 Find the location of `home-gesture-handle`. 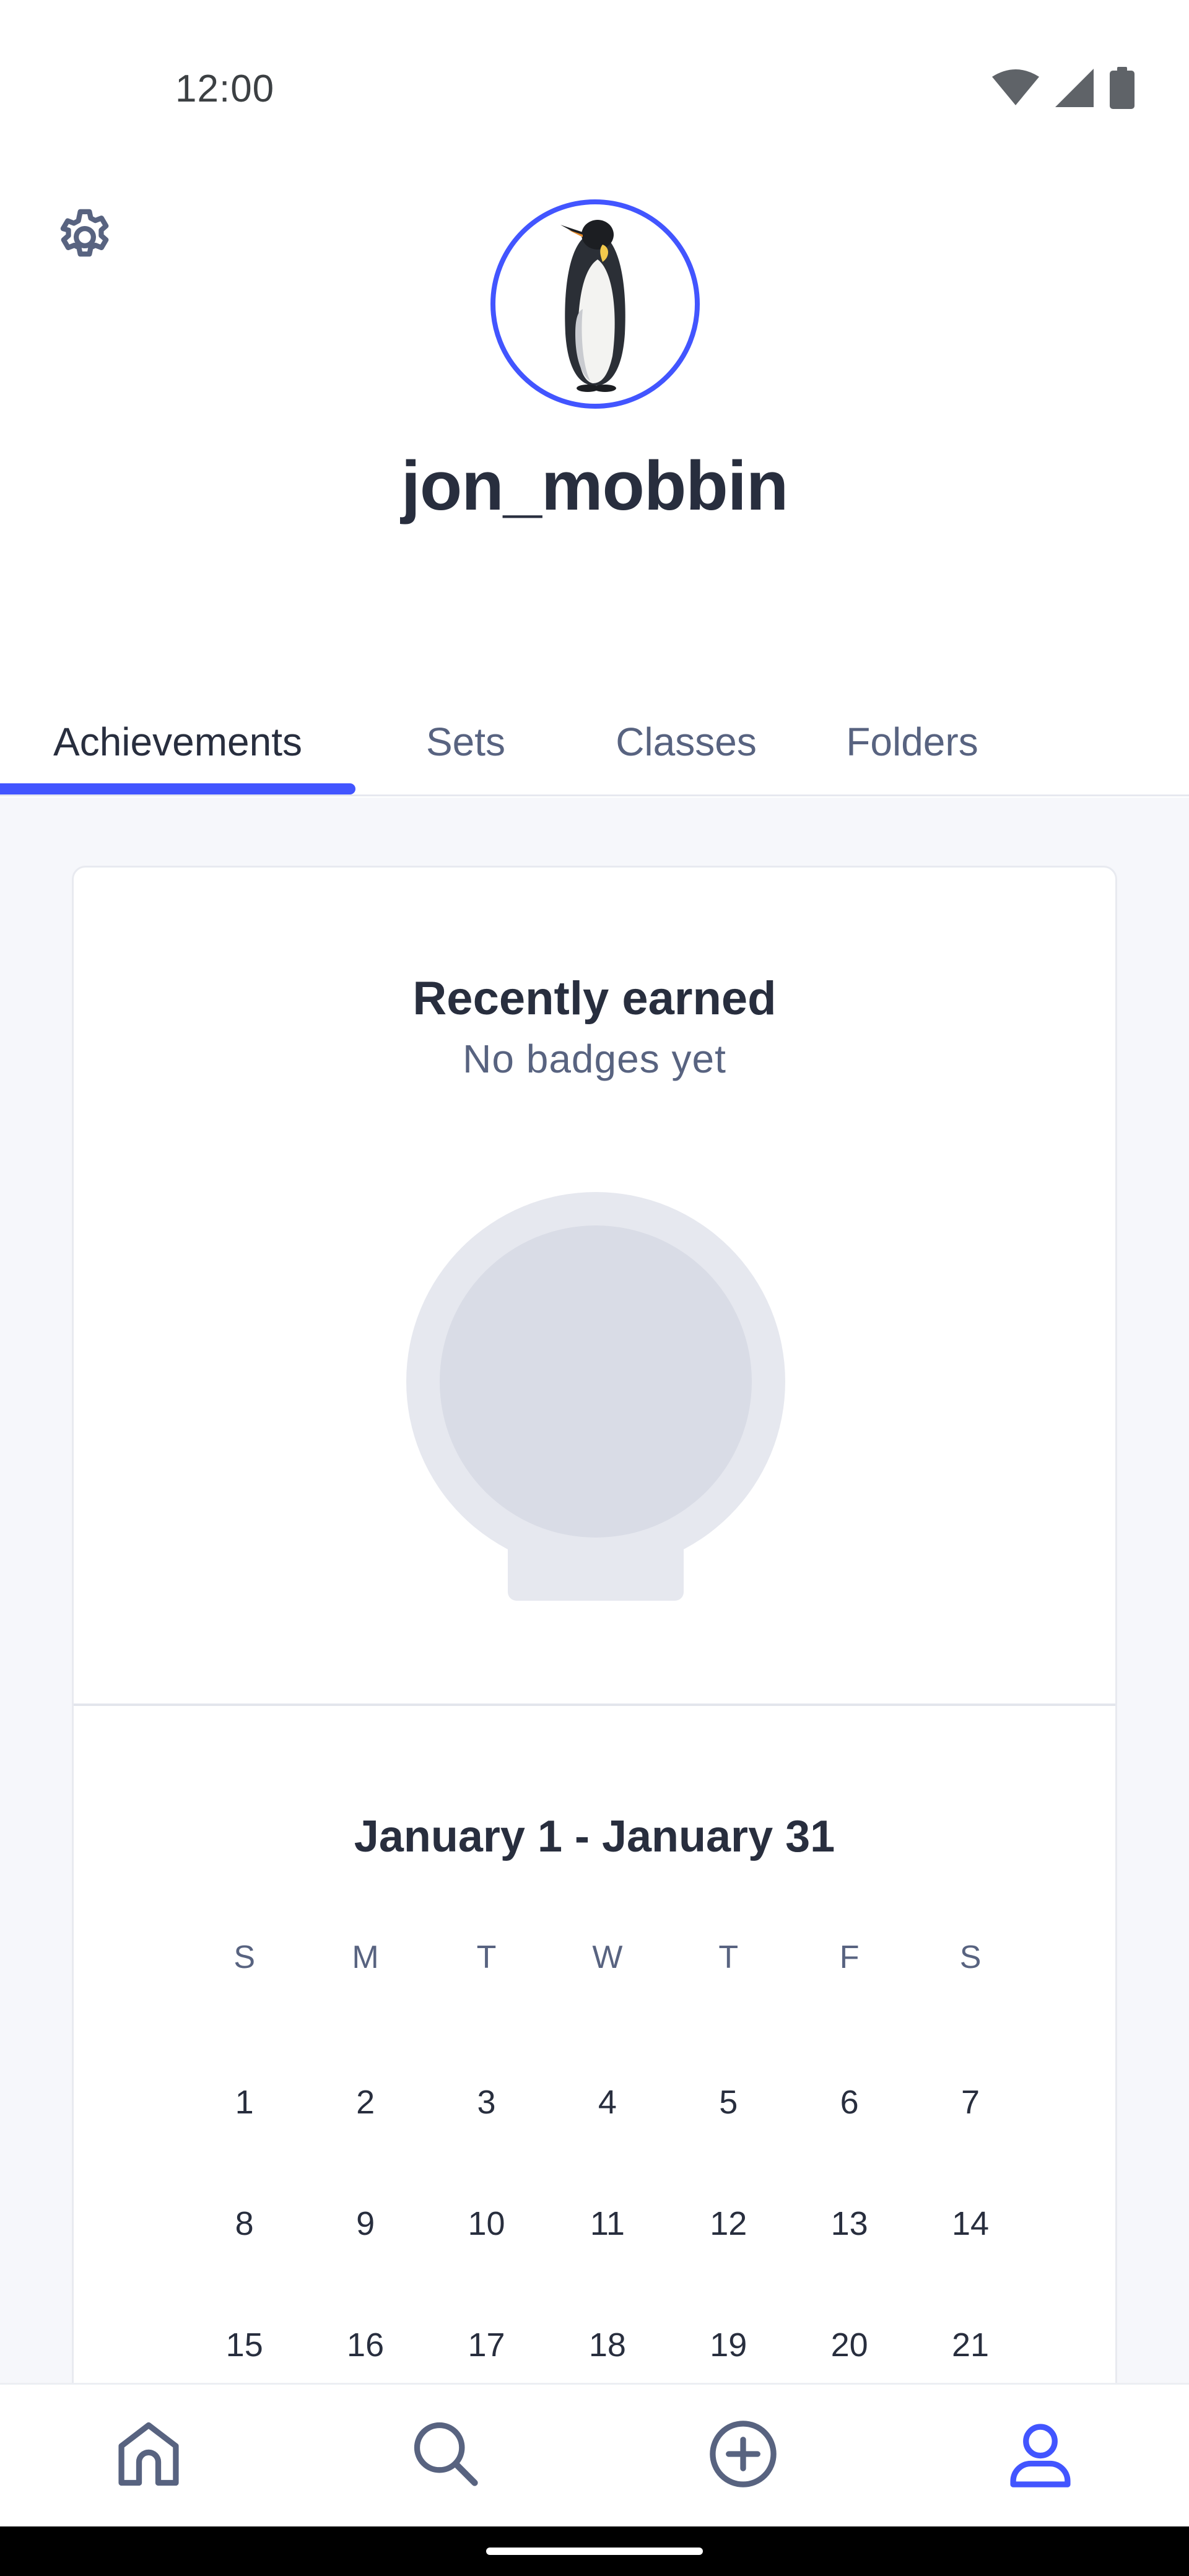

home-gesture-handle is located at coordinates (594, 2551).